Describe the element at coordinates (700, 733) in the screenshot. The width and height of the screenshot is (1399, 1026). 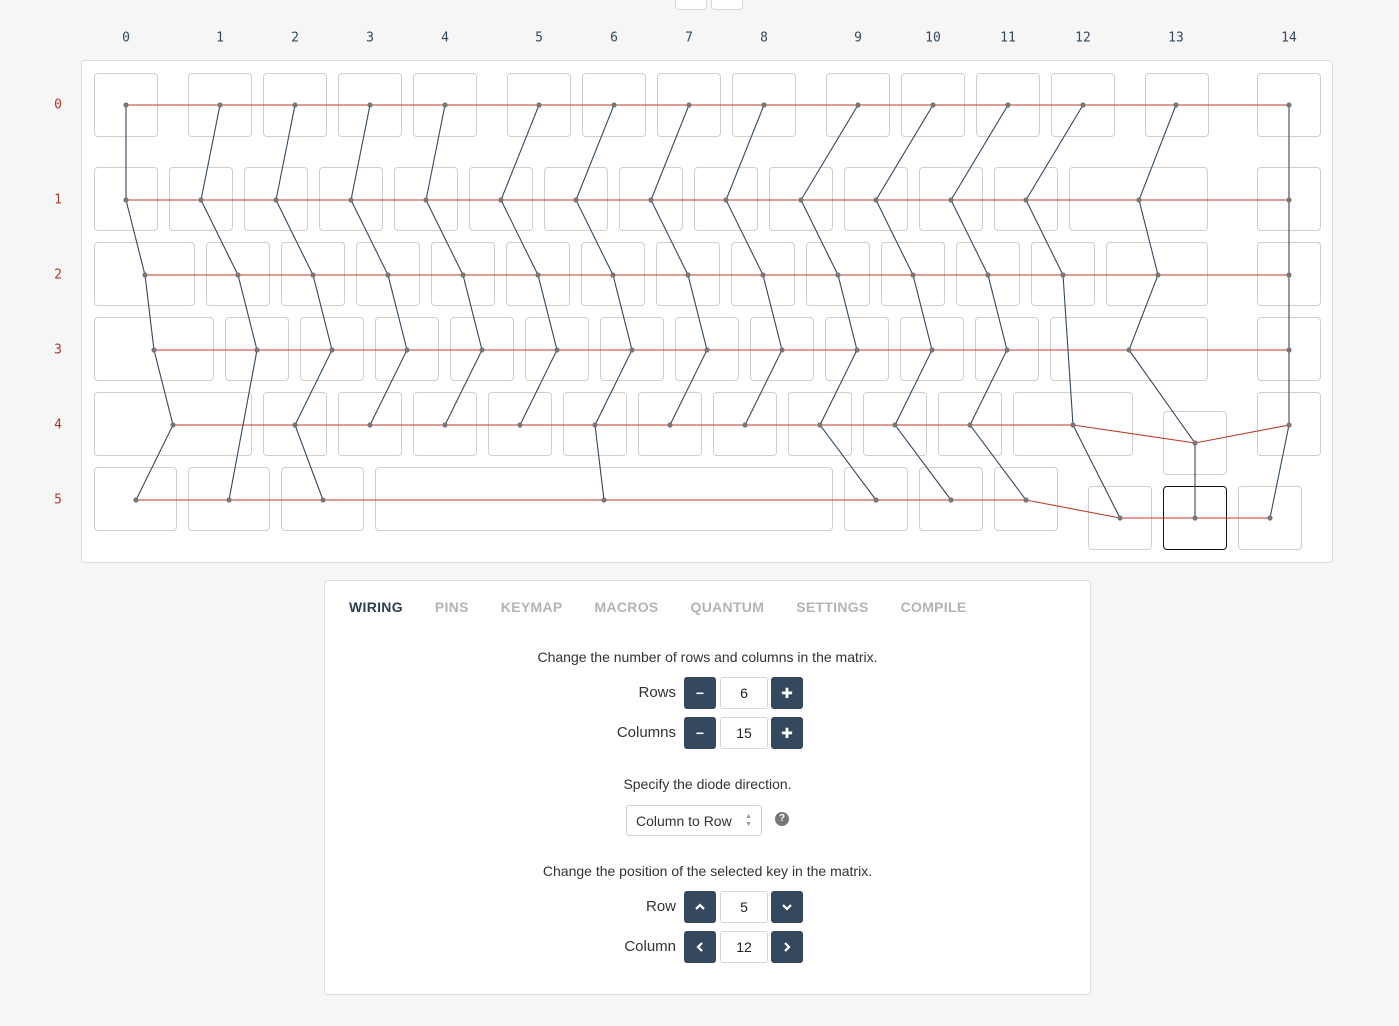
I see `columns-decrement-button: −` at that location.